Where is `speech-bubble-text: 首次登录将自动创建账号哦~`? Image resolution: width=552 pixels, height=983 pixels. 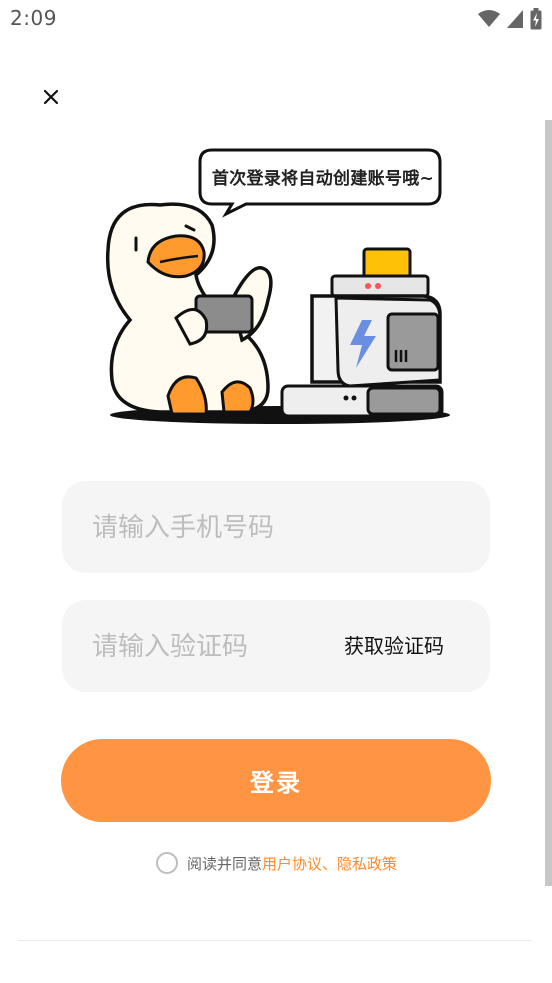
speech-bubble-text: 首次登录将自动创建账号哦~ is located at coordinates (323, 179).